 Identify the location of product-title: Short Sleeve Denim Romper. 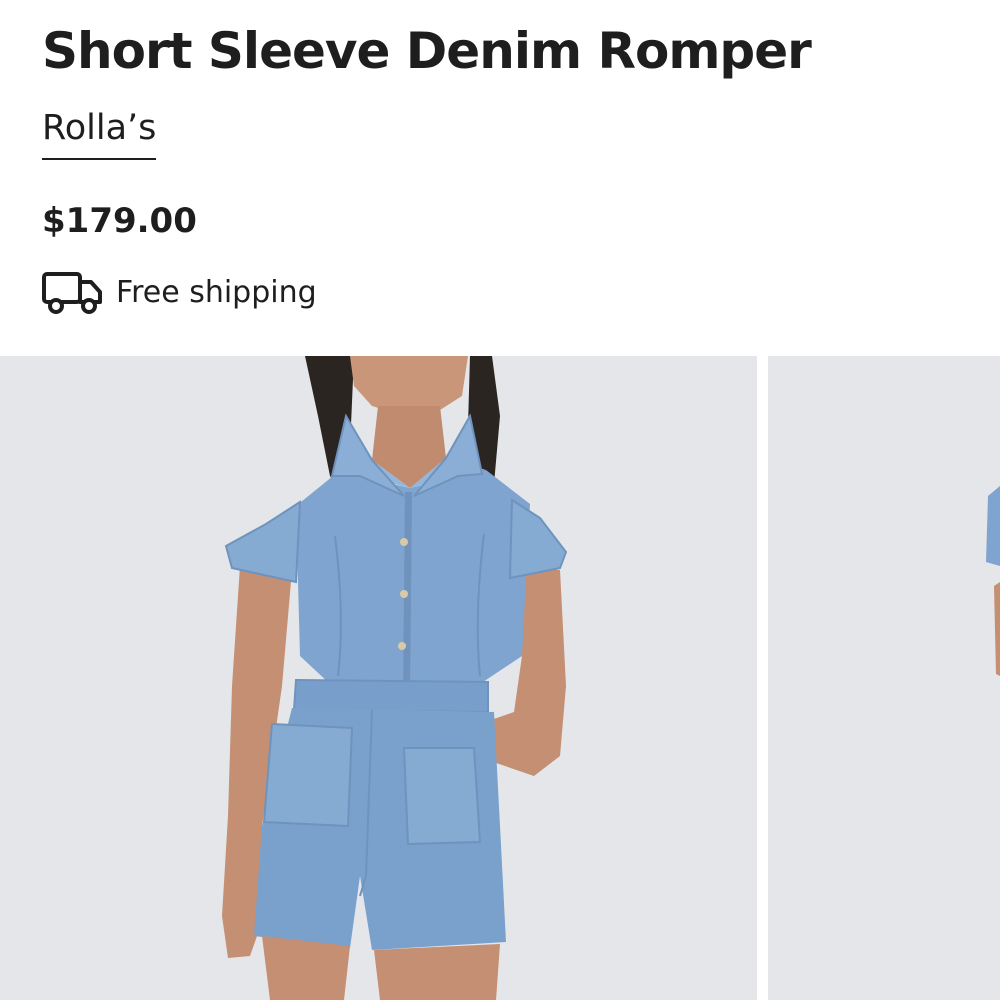
(427, 51).